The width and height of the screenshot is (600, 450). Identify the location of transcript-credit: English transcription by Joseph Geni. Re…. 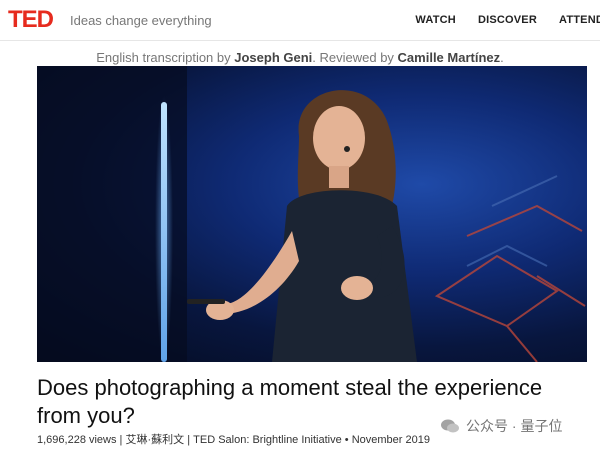
(300, 57).